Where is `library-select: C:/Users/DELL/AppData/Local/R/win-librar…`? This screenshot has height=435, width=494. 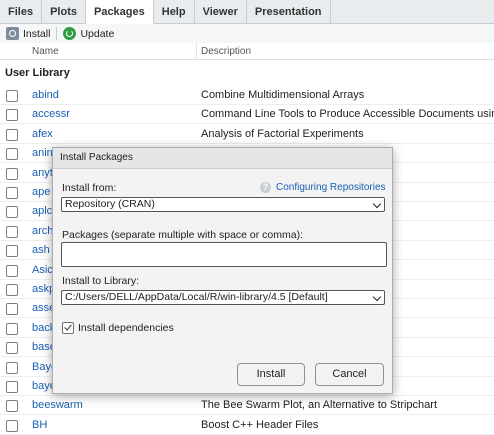 library-select: C:/Users/DELL/AppData/Local/R/win-librar… is located at coordinates (223, 297).